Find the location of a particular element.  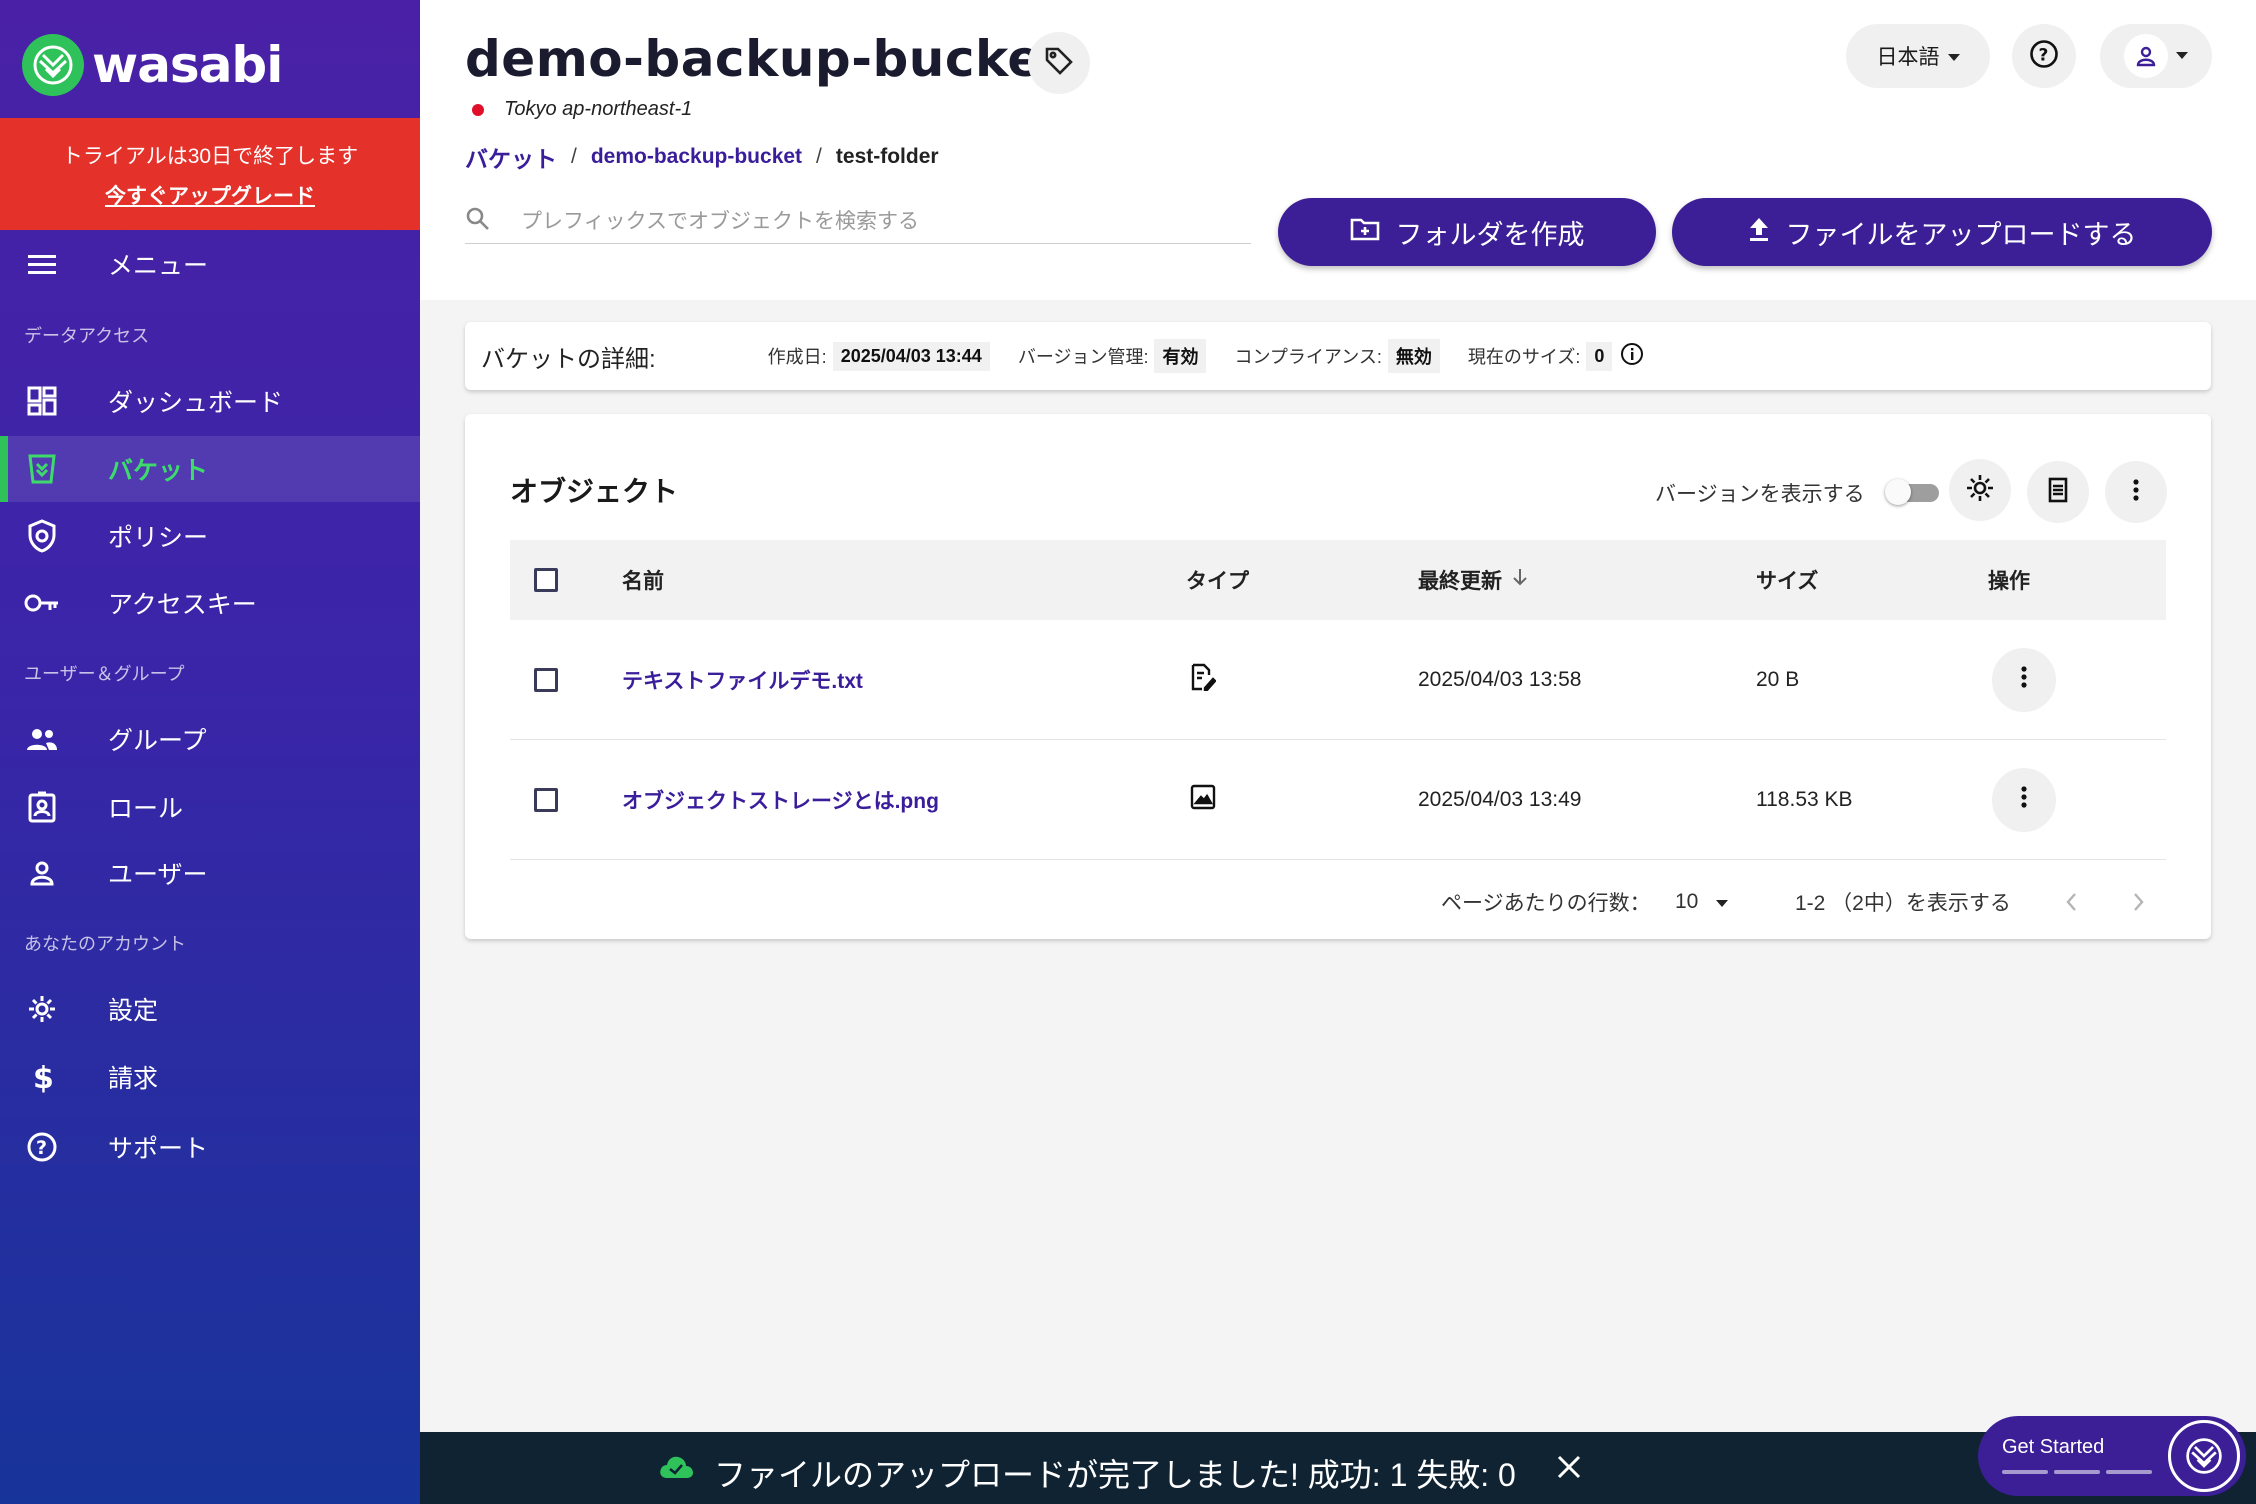

density-button is located at coordinates (2058, 492).